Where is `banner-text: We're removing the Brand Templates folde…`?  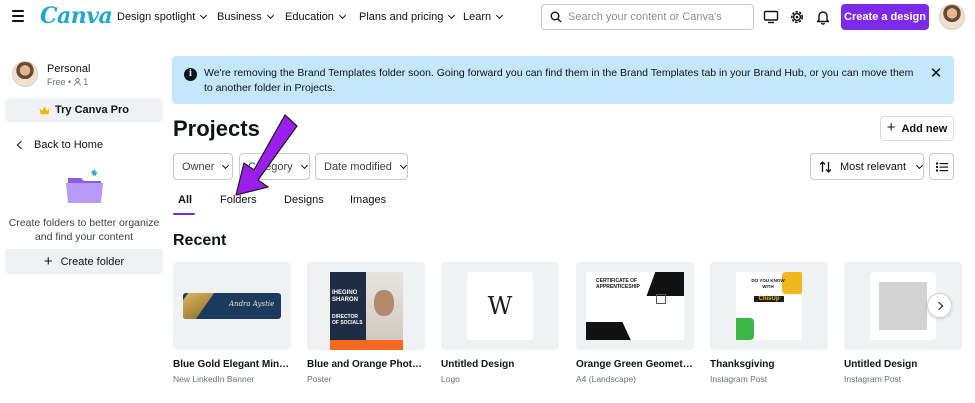
banner-text: We're removing the Brand Templates folde… is located at coordinates (559, 80).